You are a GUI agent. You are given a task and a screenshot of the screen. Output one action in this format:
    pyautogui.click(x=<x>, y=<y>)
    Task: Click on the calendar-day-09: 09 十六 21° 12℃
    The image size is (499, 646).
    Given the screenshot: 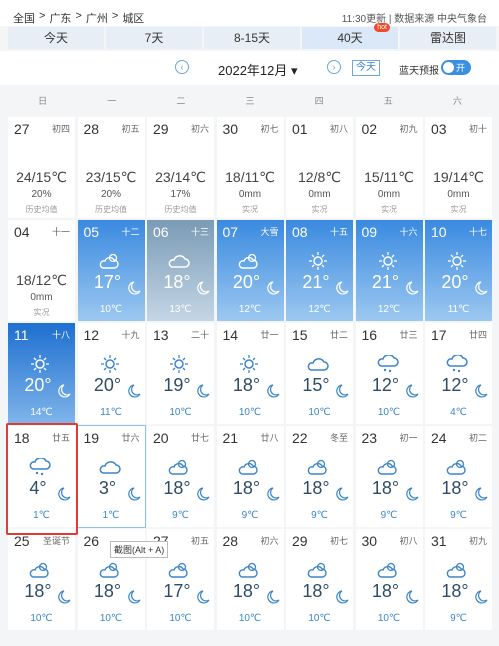 What is the action you would take?
    pyautogui.click(x=389, y=270)
    